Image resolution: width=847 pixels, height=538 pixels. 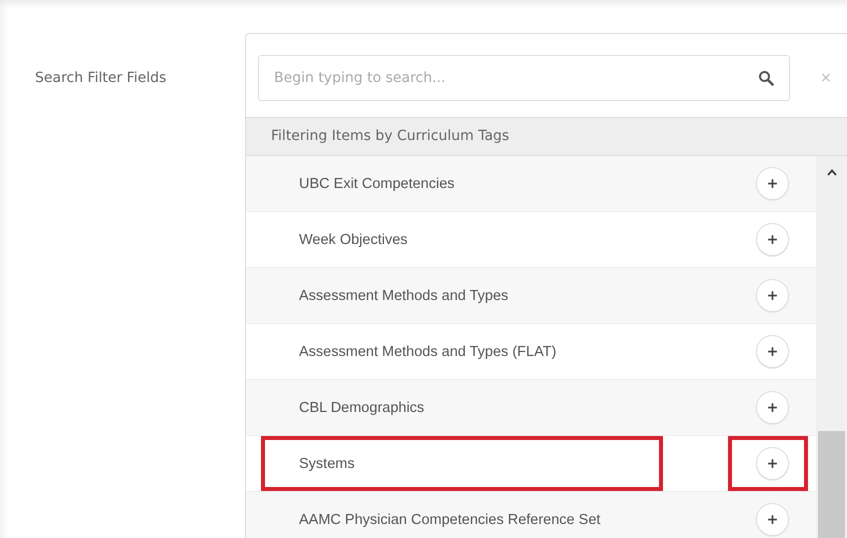 What do you see at coordinates (832, 172) in the screenshot?
I see `scroll-up-icon` at bounding box center [832, 172].